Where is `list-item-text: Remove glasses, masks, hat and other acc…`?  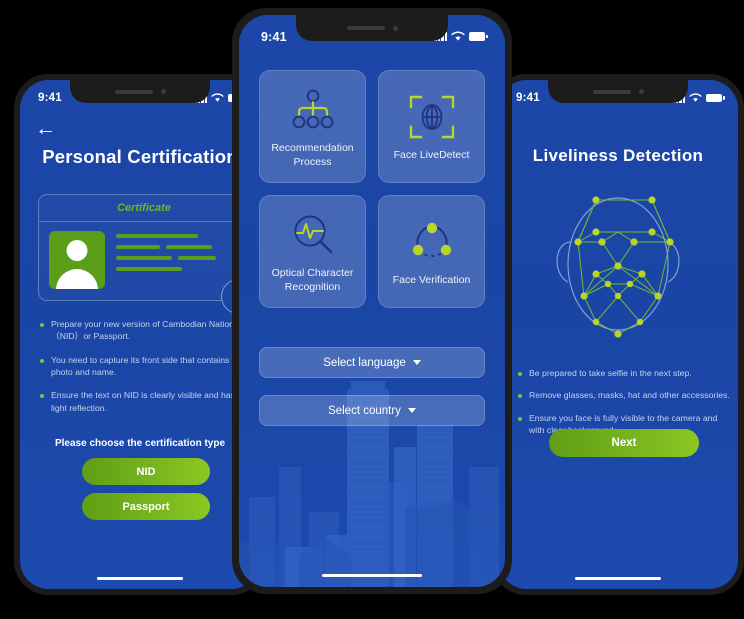
list-item-text: Remove glasses, masks, hat and other acc… is located at coordinates (629, 395).